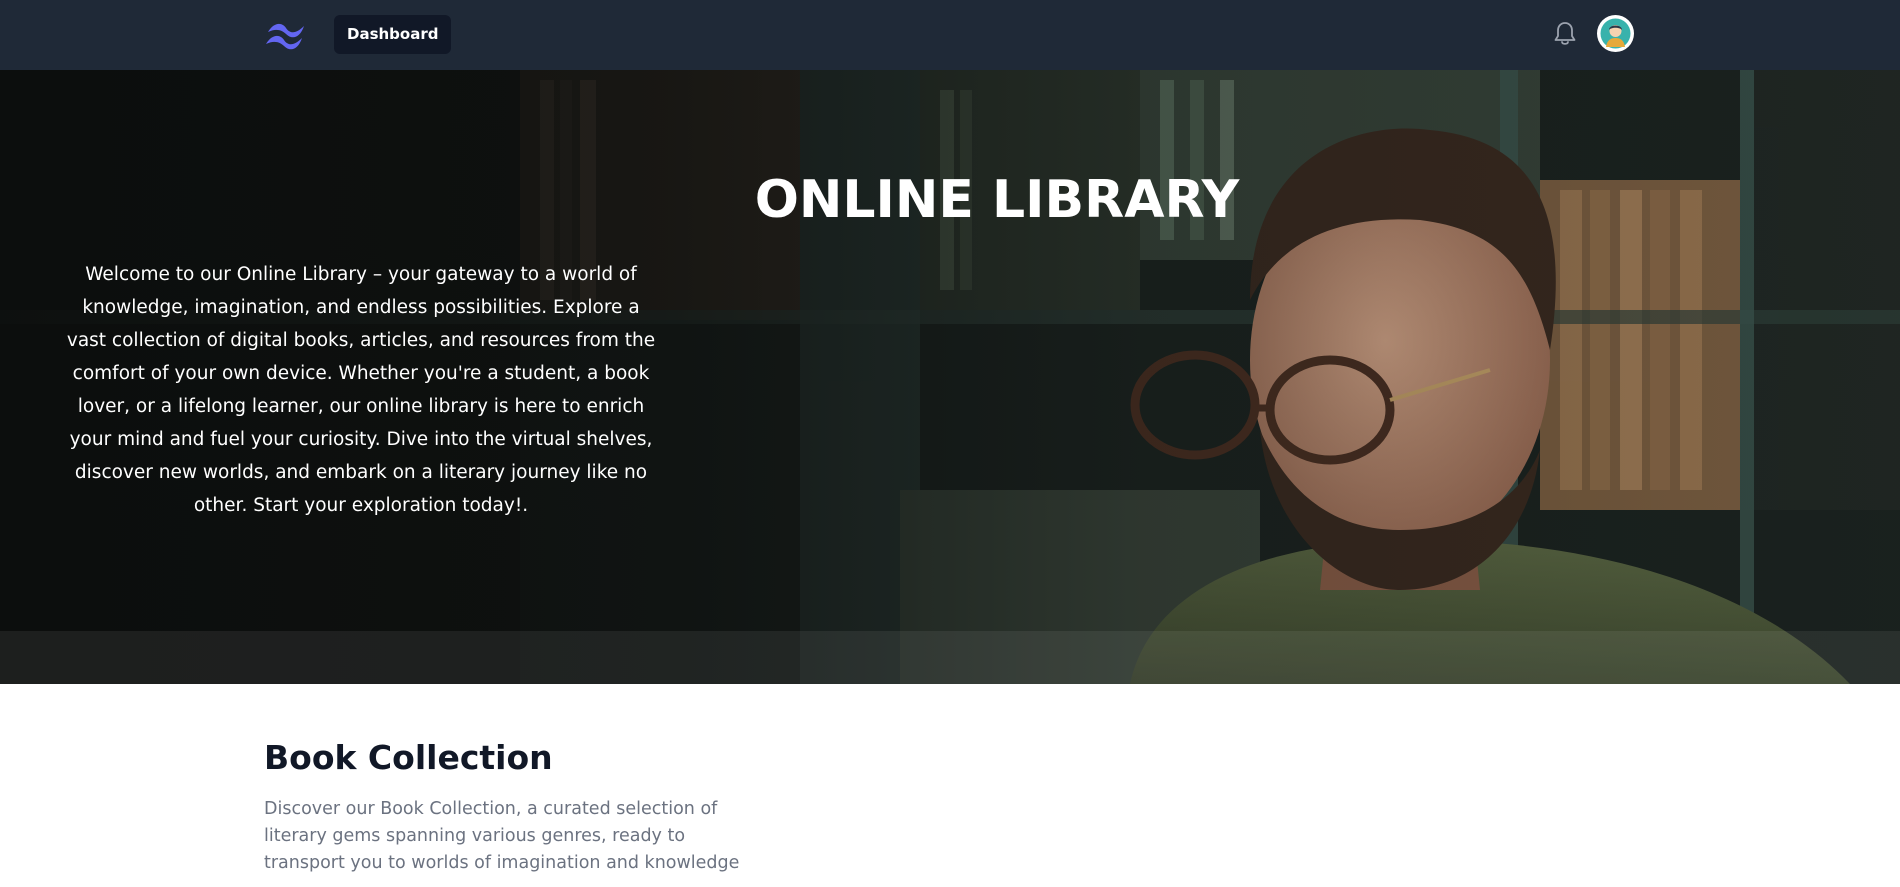 This screenshot has width=1900, height=887. Describe the element at coordinates (950, 657) in the screenshot. I see `hero-bottom-strip` at that location.